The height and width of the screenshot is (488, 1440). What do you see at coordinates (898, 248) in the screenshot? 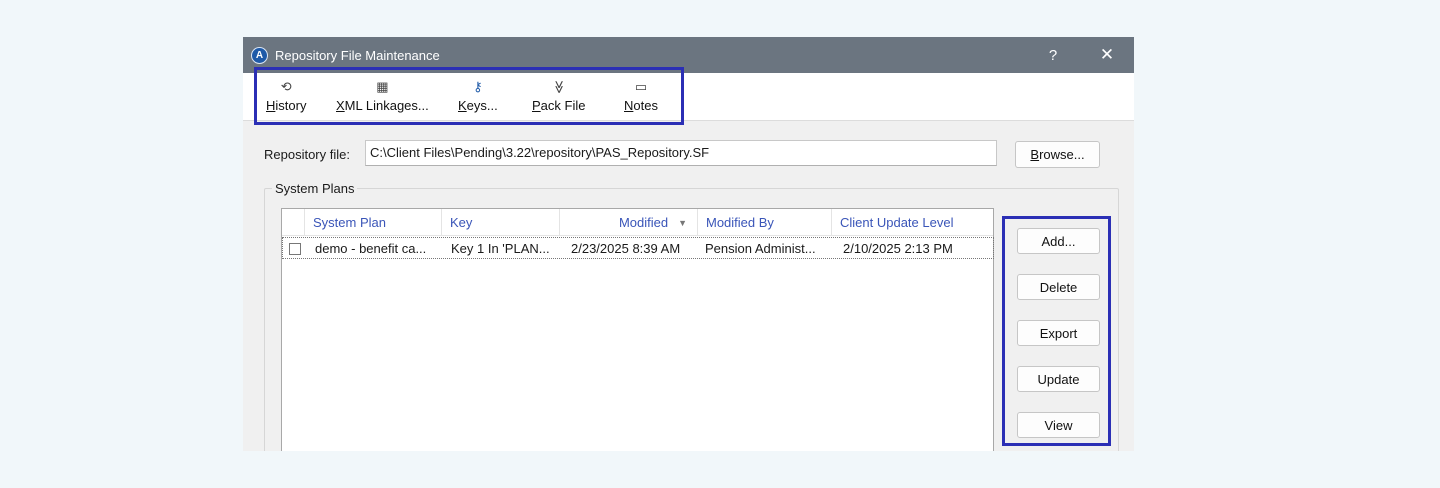
I see `cell-client-update-level: 2/10/2025 2:13 PM` at bounding box center [898, 248].